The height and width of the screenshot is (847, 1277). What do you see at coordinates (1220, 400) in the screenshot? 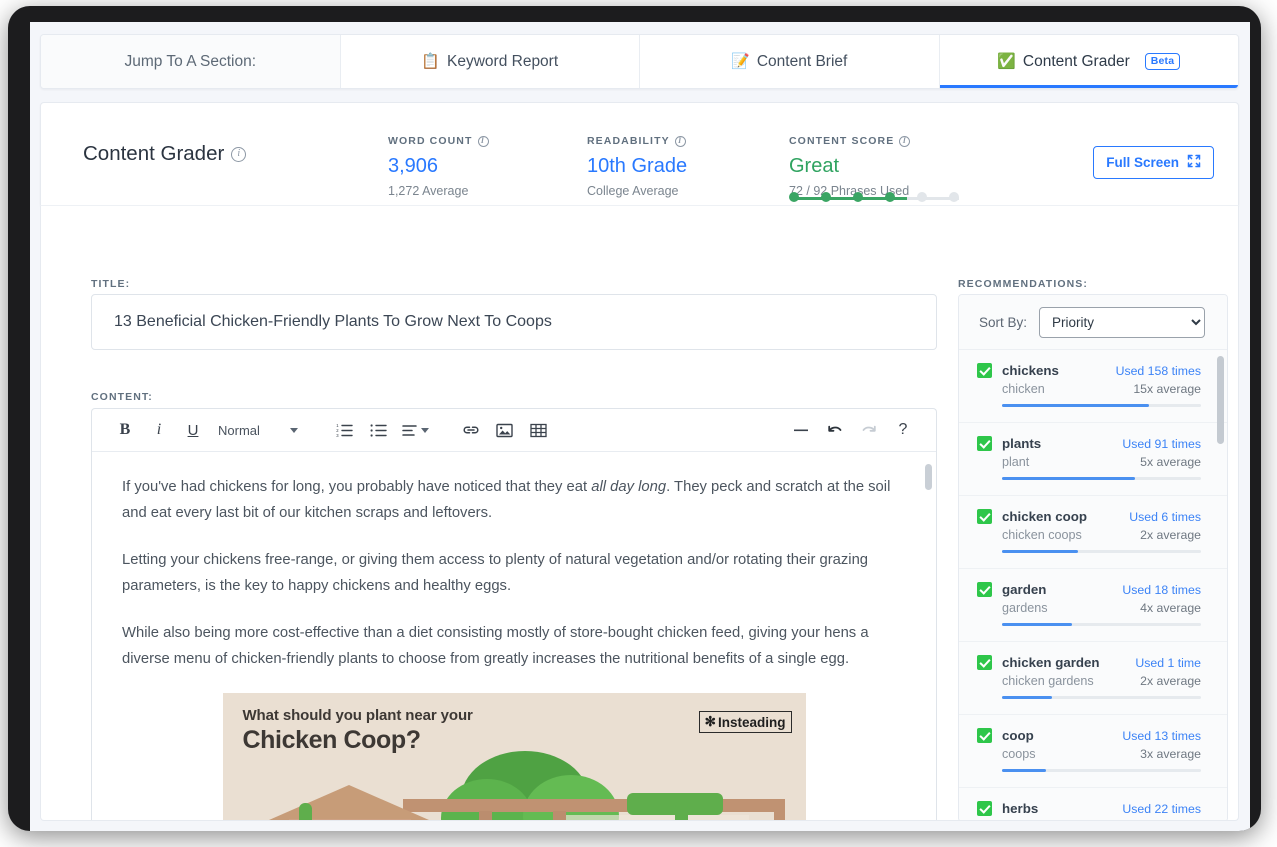
I see `recommendations-scrollbar-thumb` at bounding box center [1220, 400].